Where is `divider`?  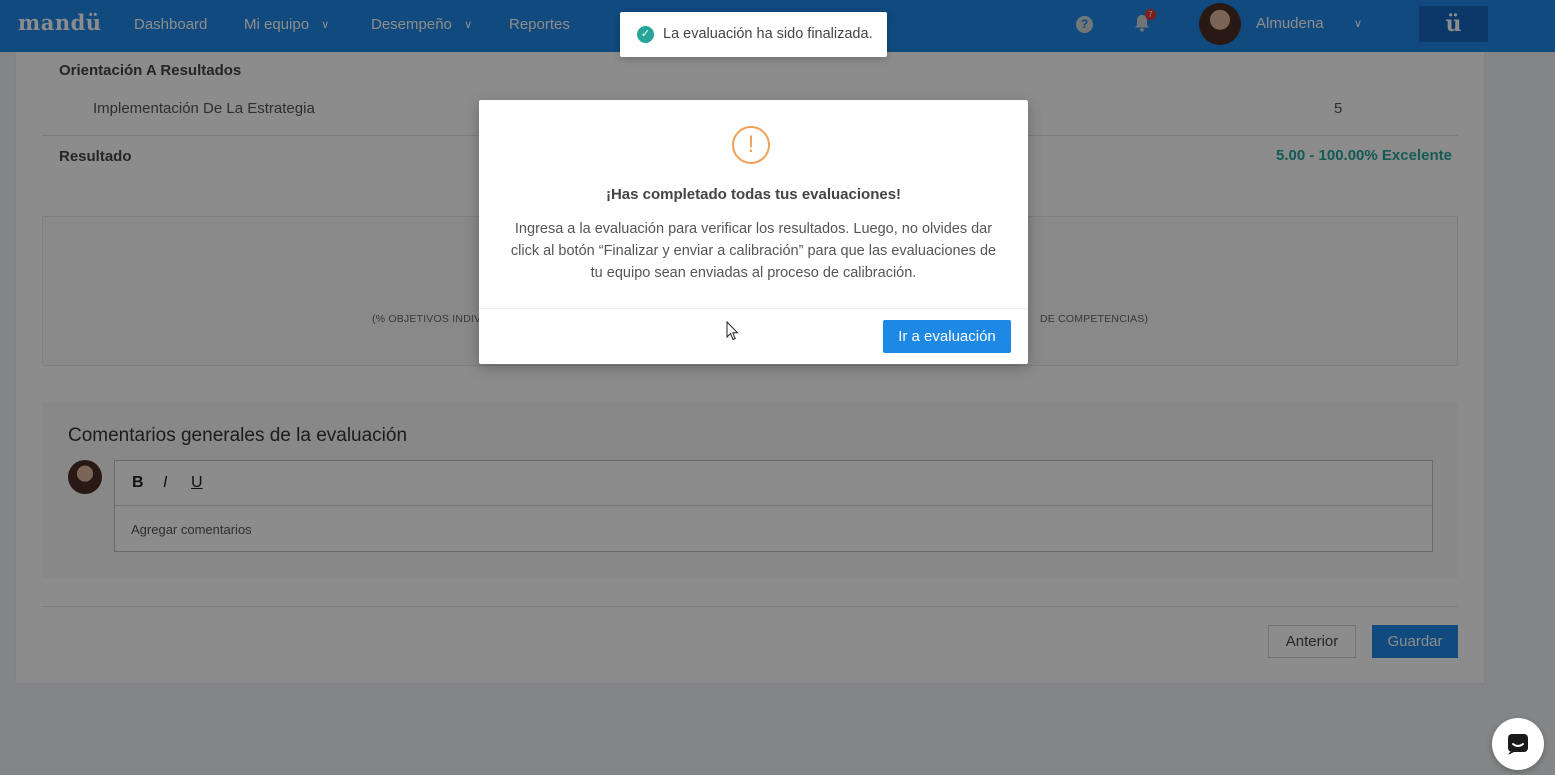 divider is located at coordinates (753, 308).